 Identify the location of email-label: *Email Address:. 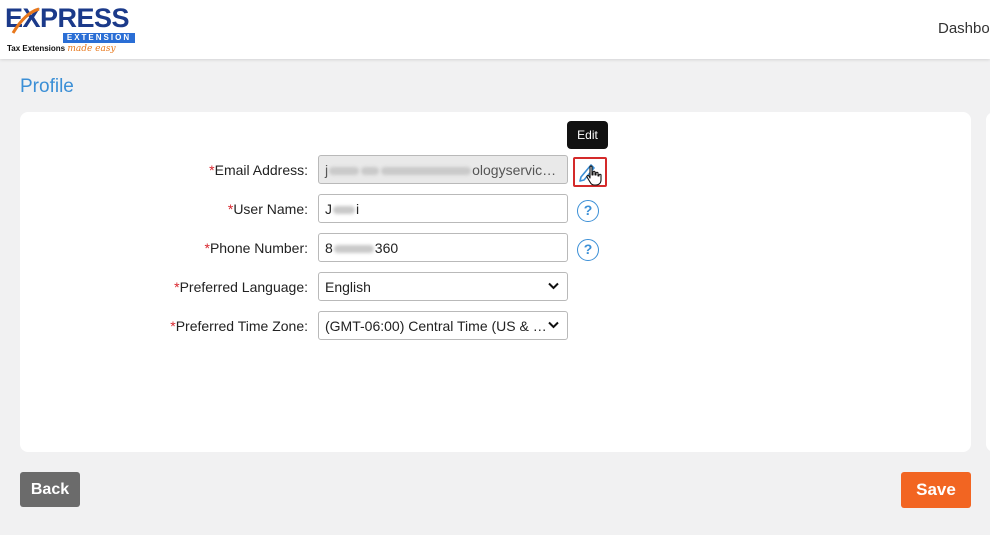
(258, 170).